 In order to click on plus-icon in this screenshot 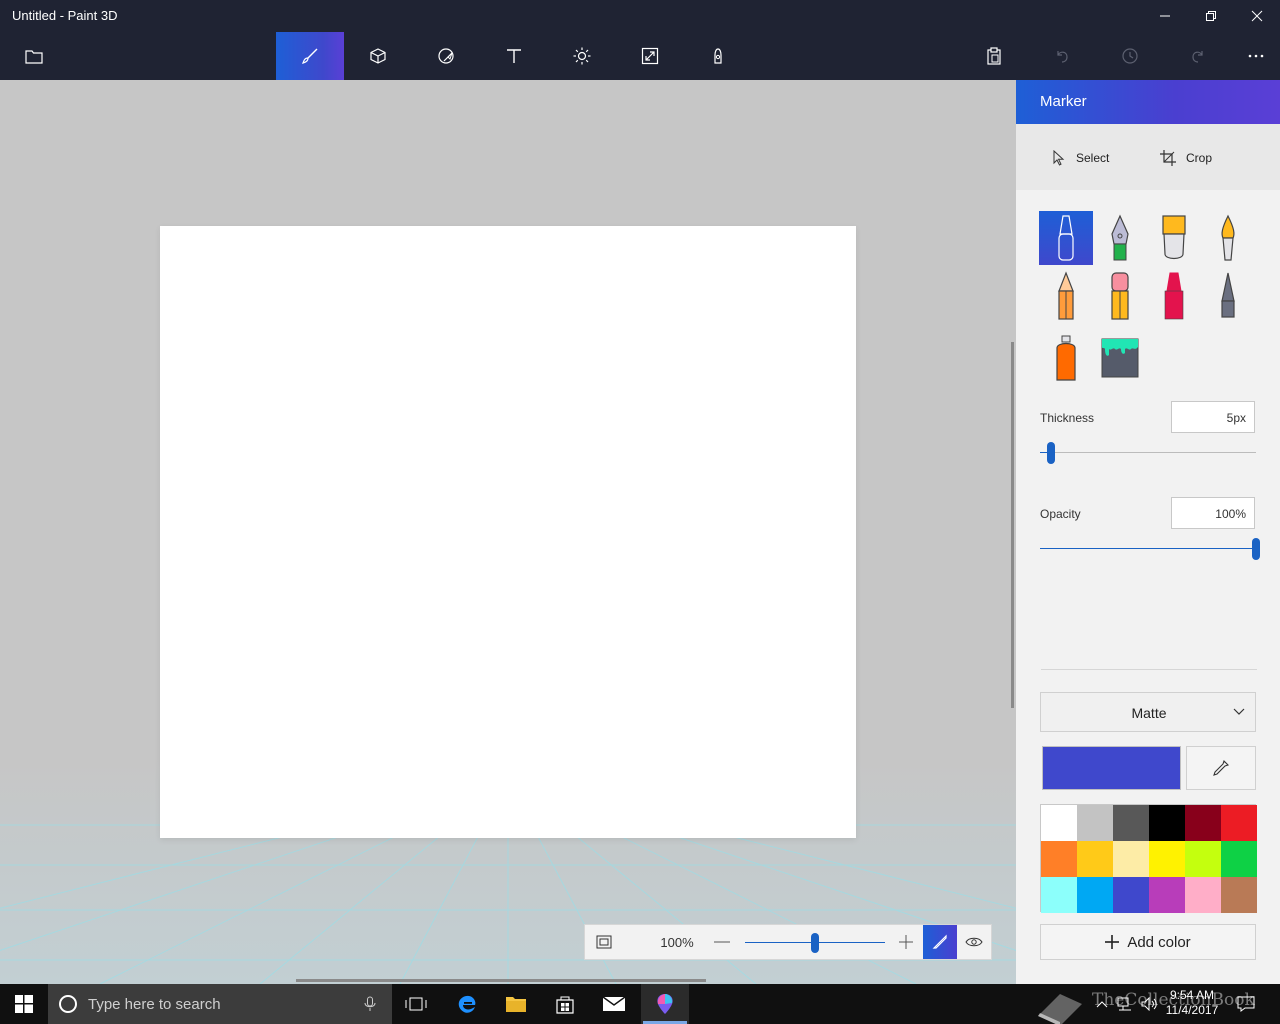, I will do `click(1112, 942)`.